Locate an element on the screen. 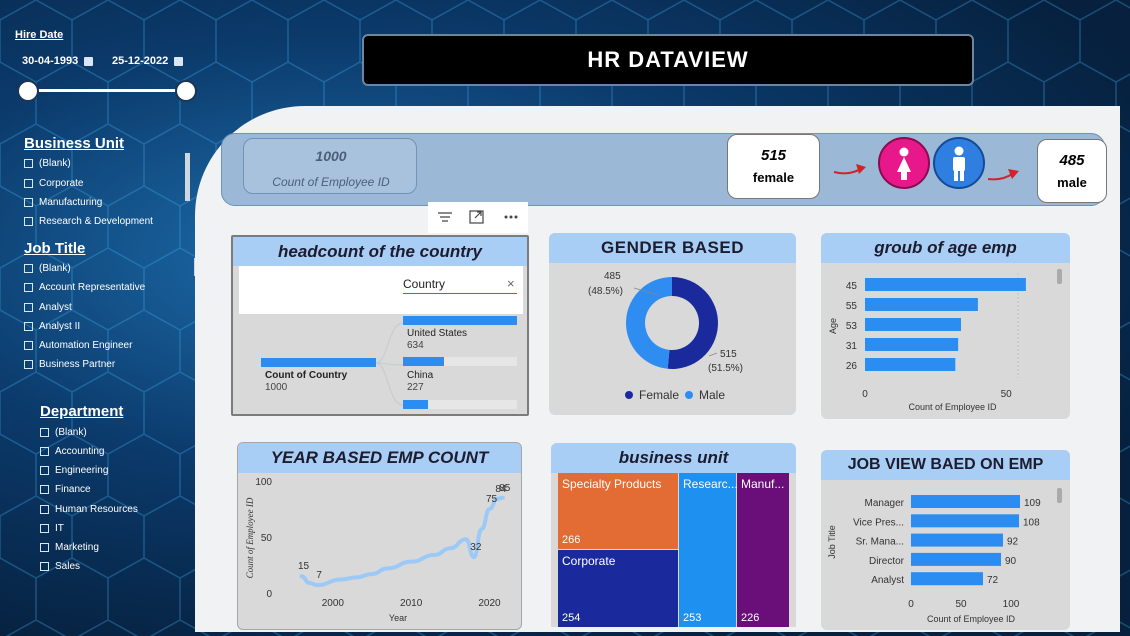 Image resolution: width=1130 pixels, height=636 pixels. treemap-tile is located at coordinates (763, 550).